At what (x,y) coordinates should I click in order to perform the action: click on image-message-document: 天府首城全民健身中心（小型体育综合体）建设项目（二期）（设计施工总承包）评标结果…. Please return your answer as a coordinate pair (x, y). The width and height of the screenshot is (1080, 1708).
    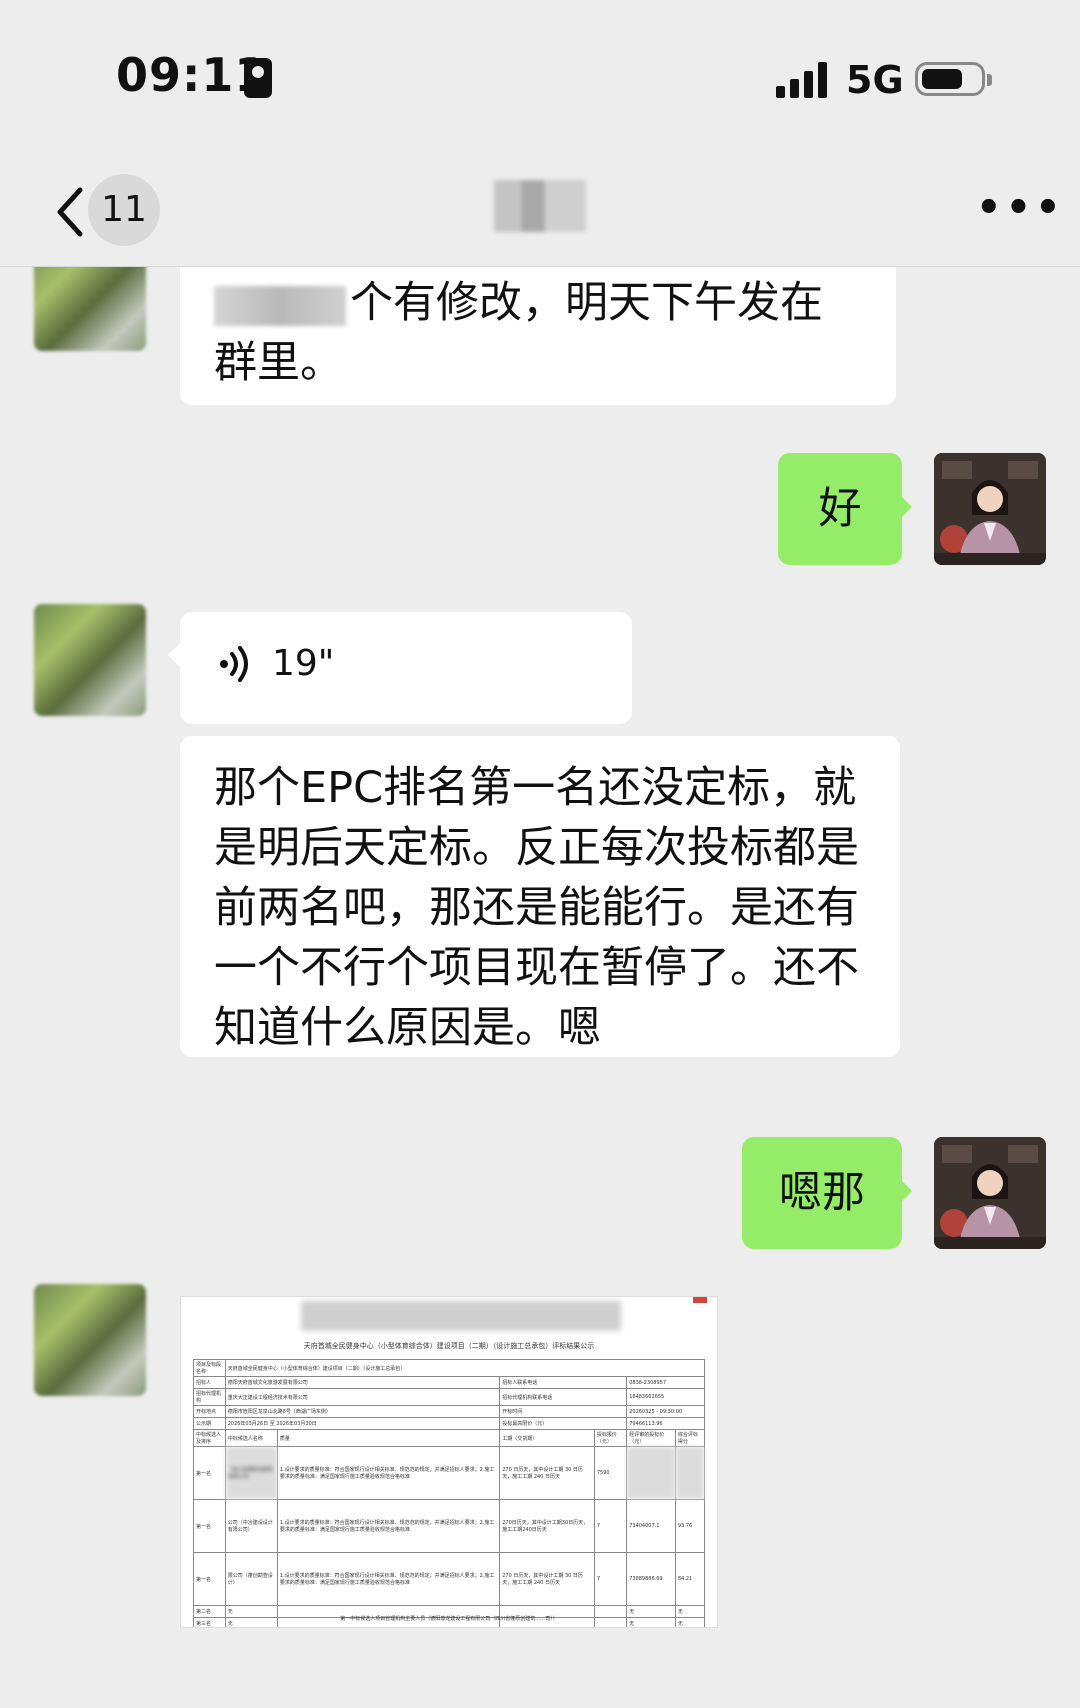
    Looking at the image, I should click on (449, 1462).